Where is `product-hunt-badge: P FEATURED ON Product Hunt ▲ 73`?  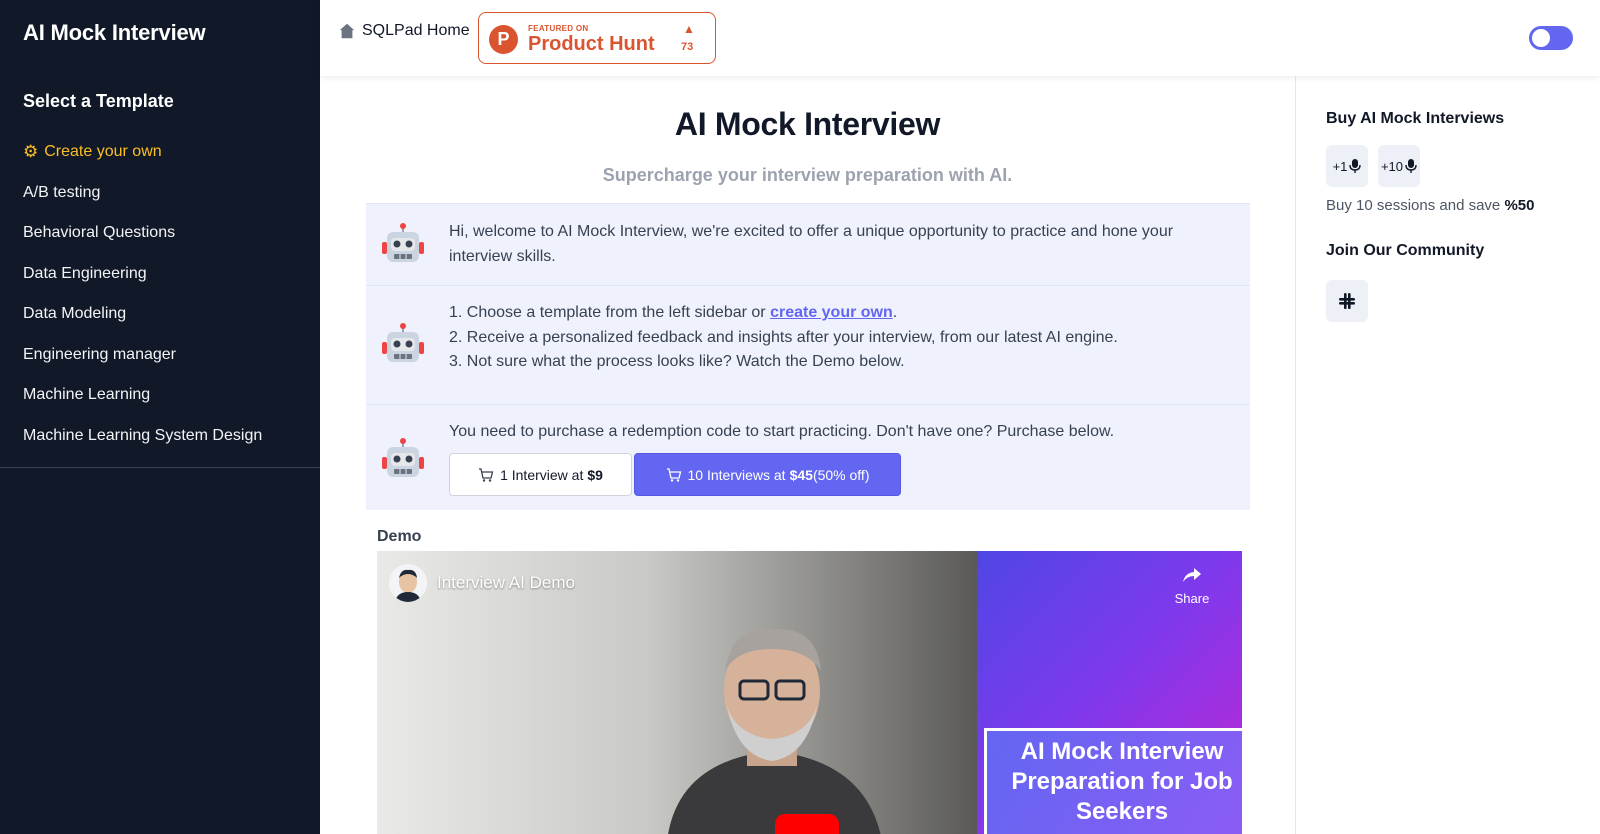
product-hunt-badge: P FEATURED ON Product Hunt ▲ 73 is located at coordinates (597, 38).